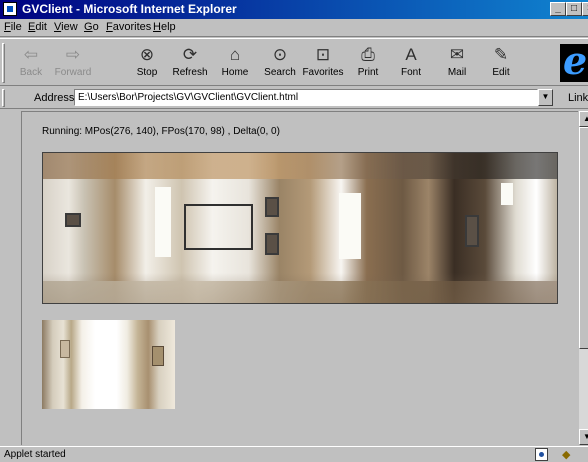  I want to click on home-label: Home, so click(235, 72).